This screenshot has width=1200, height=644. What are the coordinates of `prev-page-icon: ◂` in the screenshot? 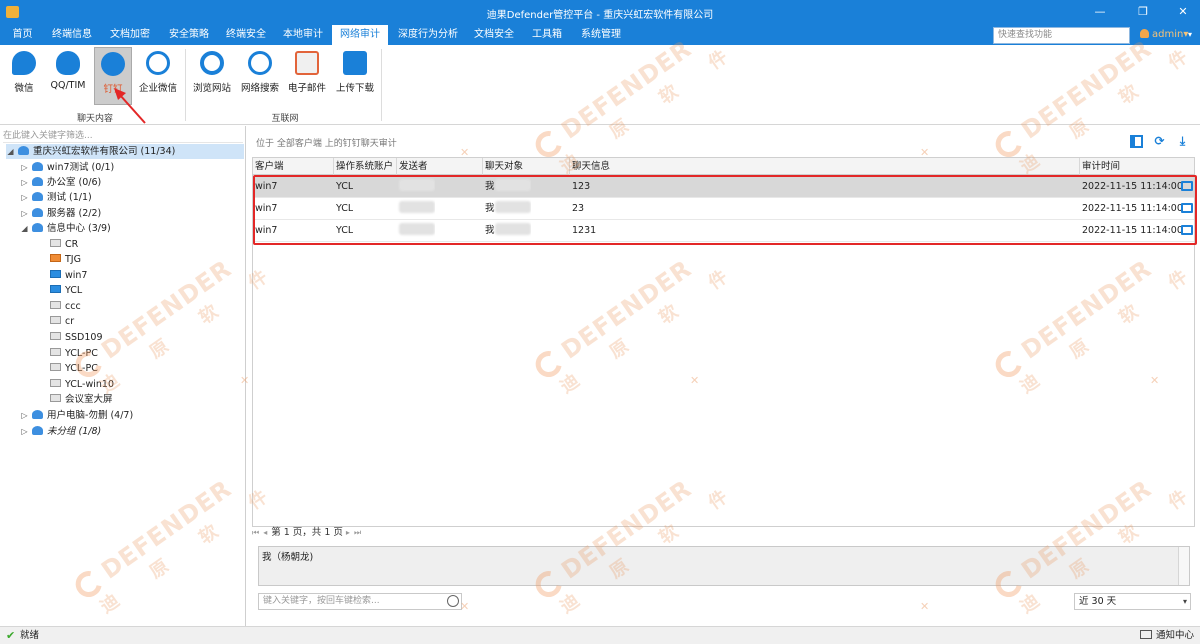 It's located at (265, 532).